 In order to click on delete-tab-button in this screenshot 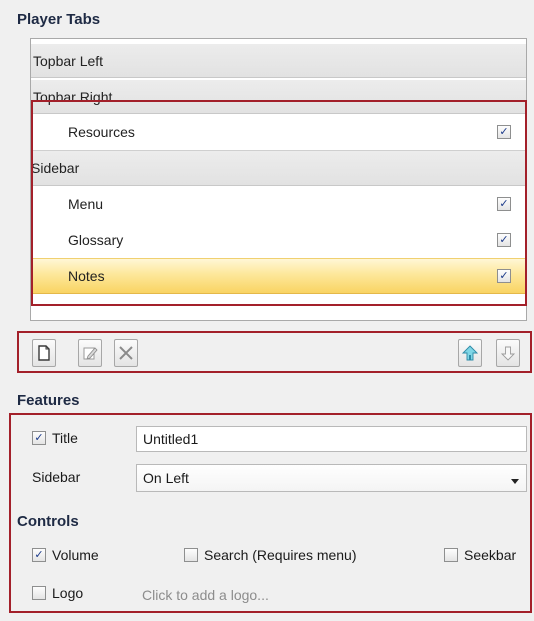, I will do `click(126, 353)`.